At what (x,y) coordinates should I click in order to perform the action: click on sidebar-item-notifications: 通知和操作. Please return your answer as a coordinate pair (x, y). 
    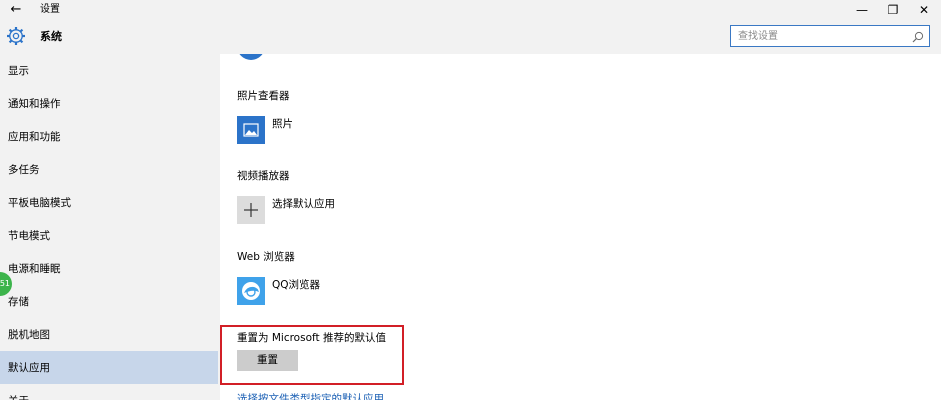
    Looking at the image, I should click on (109, 103).